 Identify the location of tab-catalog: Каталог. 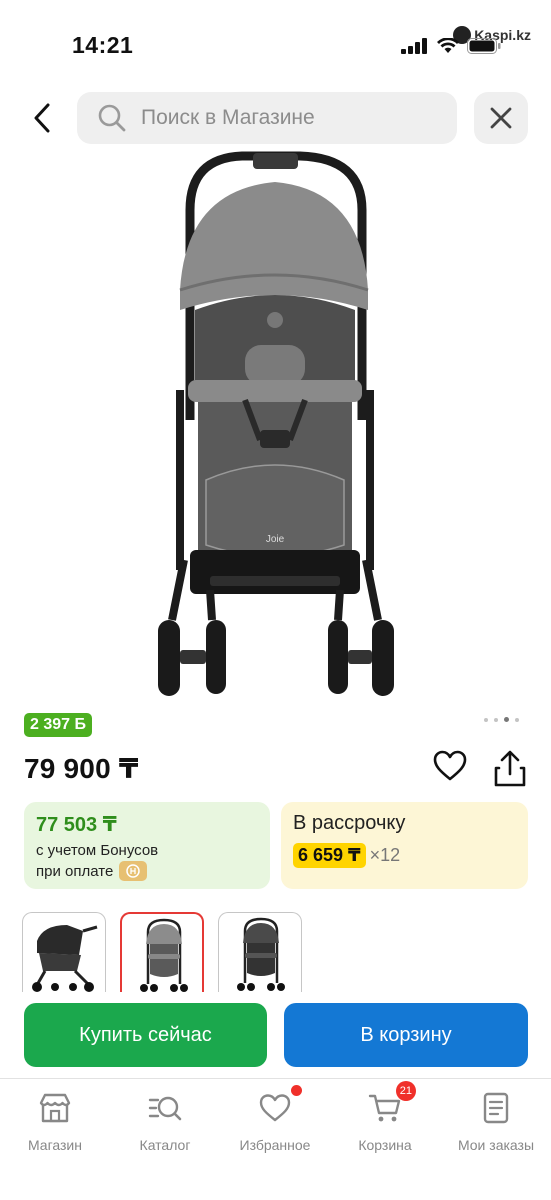
(165, 1122).